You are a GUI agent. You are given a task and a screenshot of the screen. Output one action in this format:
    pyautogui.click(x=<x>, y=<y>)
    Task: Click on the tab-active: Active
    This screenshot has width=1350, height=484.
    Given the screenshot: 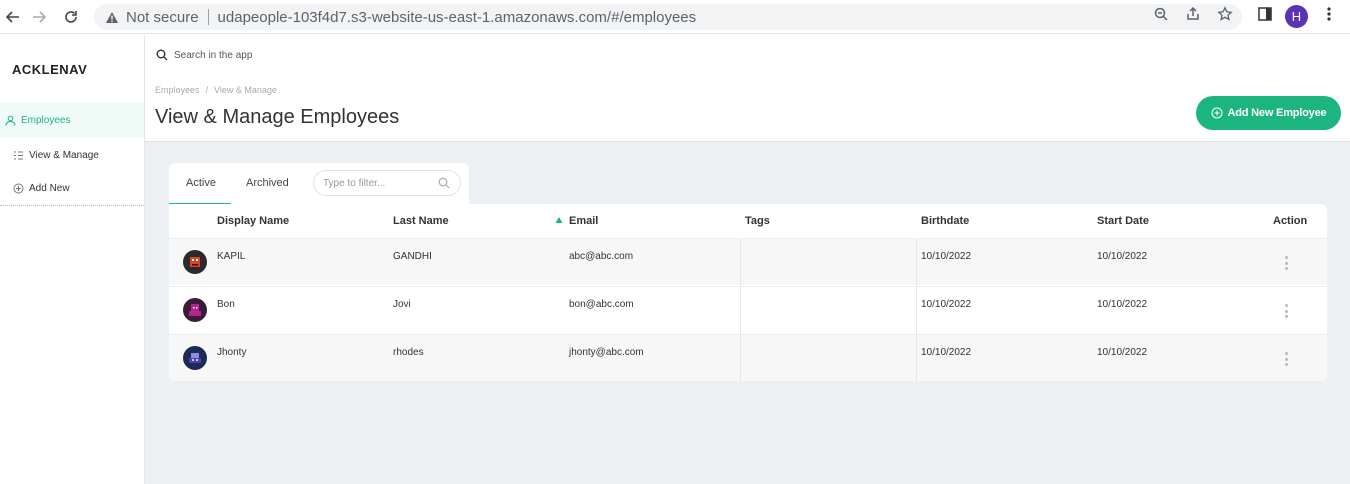 What is the action you would take?
    pyautogui.click(x=201, y=183)
    